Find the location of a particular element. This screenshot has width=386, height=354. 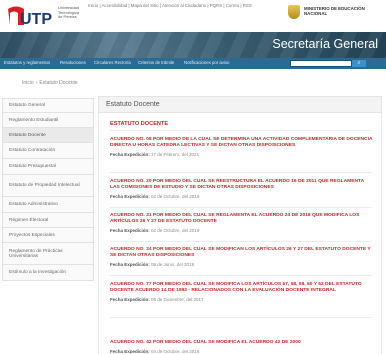

ministry-name: MINISTERIO DE EDUCACIÓN NACIONAL is located at coordinates (344, 11).